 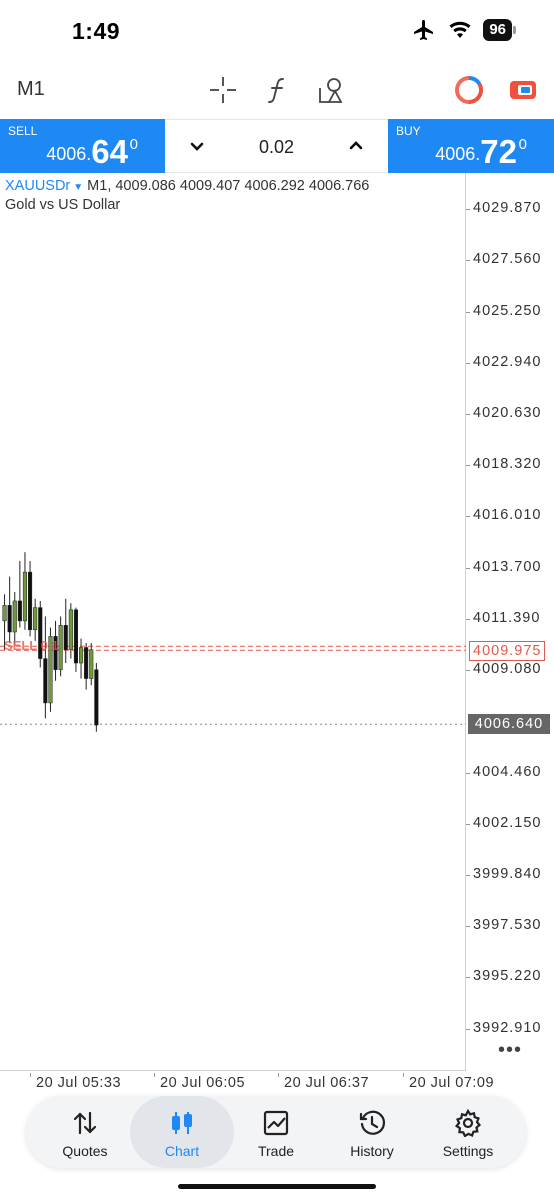 What do you see at coordinates (468, 1123) in the screenshot?
I see `settings-icon` at bounding box center [468, 1123].